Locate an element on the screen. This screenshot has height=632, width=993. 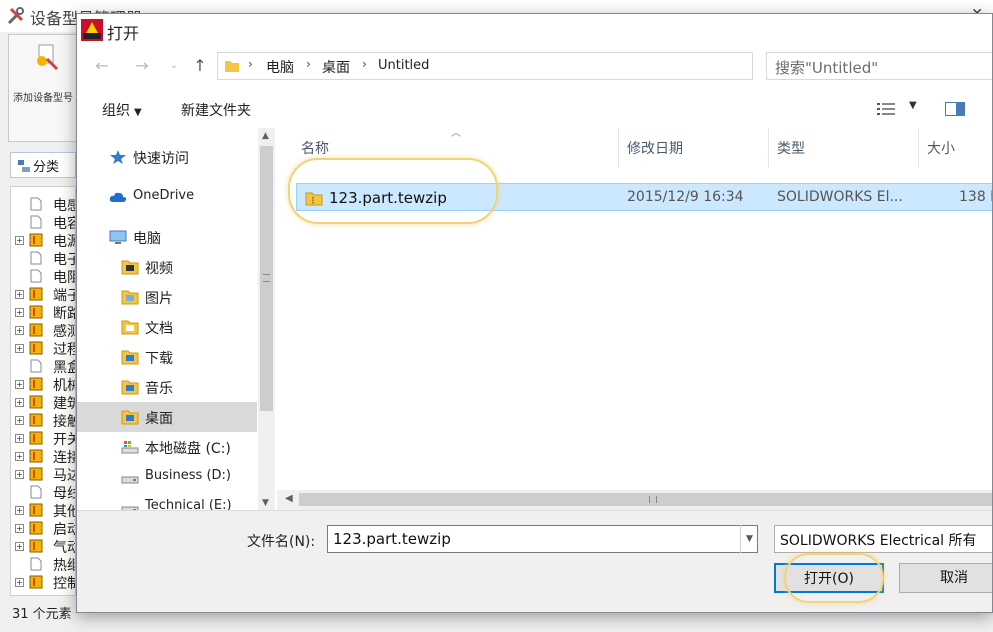
navigation-scroll-thumb is located at coordinates (266, 278).